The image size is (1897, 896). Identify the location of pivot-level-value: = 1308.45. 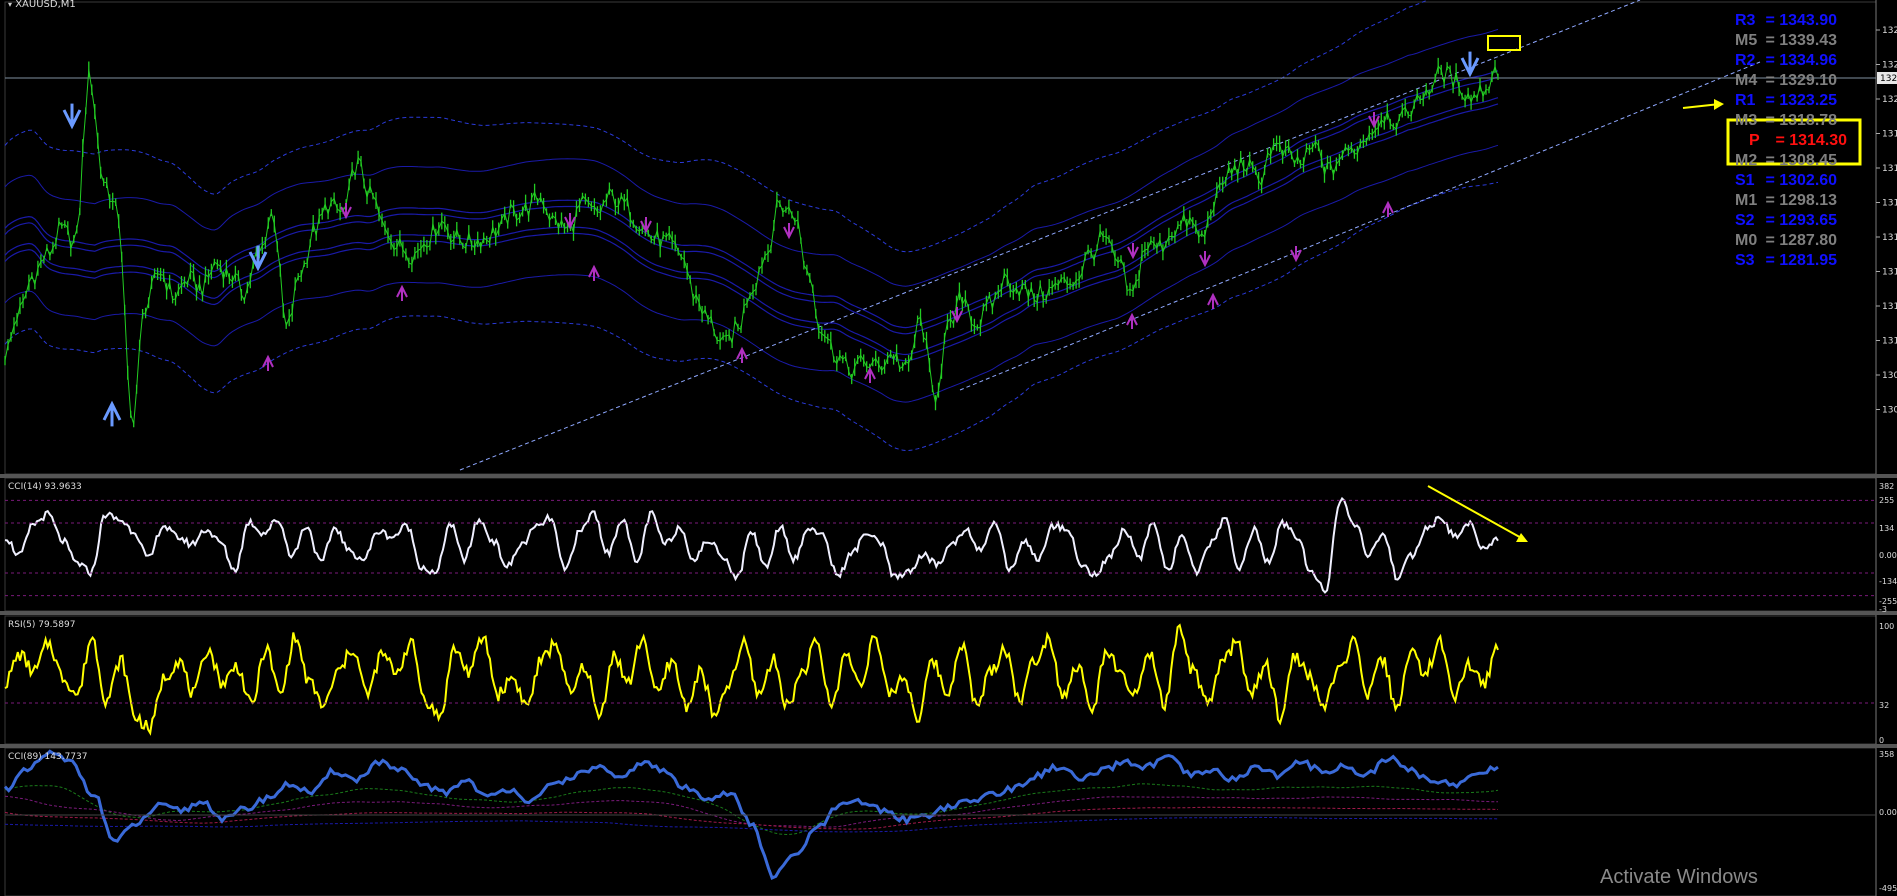
(1799, 160).